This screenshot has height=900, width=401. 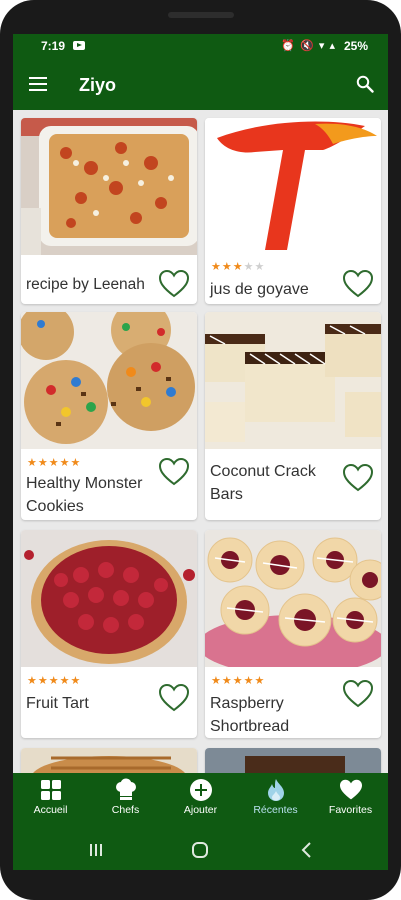 I want to click on flame-icon, so click(x=275, y=790).